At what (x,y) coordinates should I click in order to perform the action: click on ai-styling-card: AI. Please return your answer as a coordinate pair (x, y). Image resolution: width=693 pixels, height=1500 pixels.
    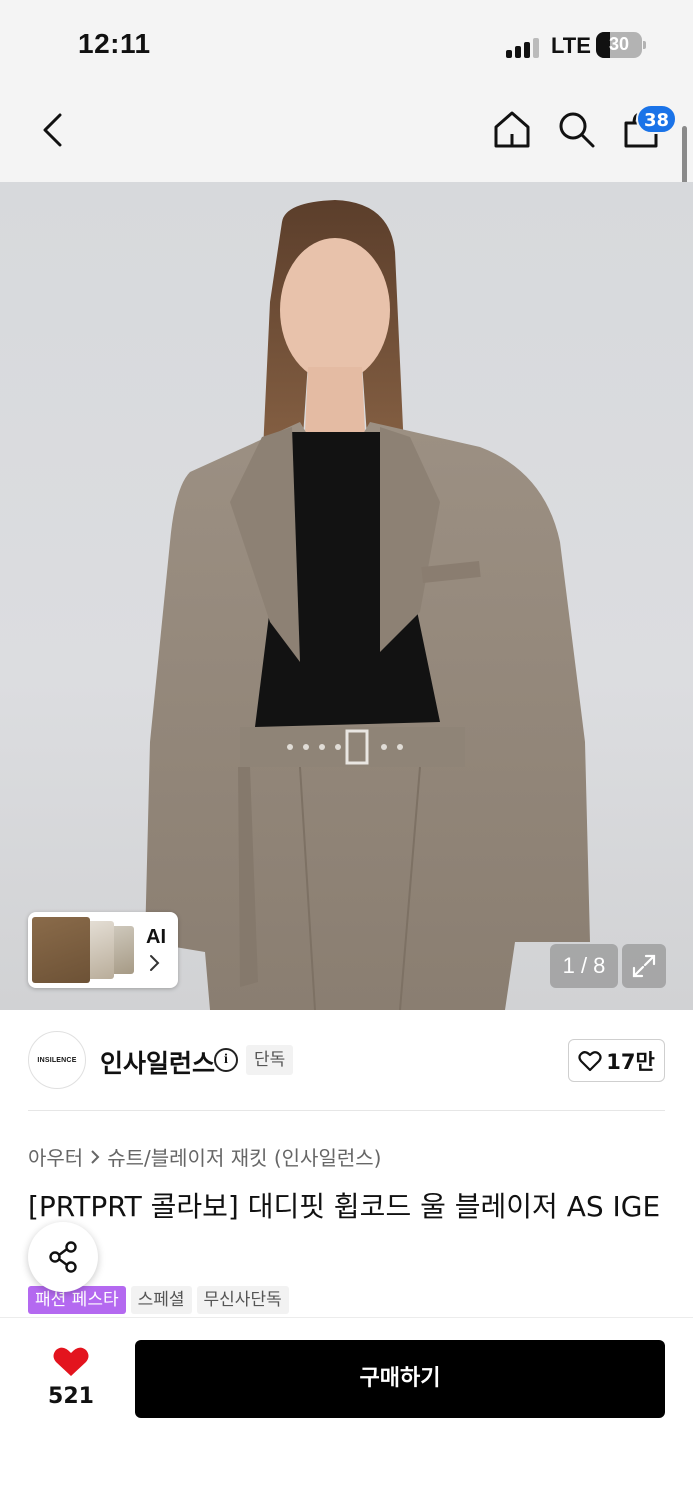
    Looking at the image, I should click on (103, 950).